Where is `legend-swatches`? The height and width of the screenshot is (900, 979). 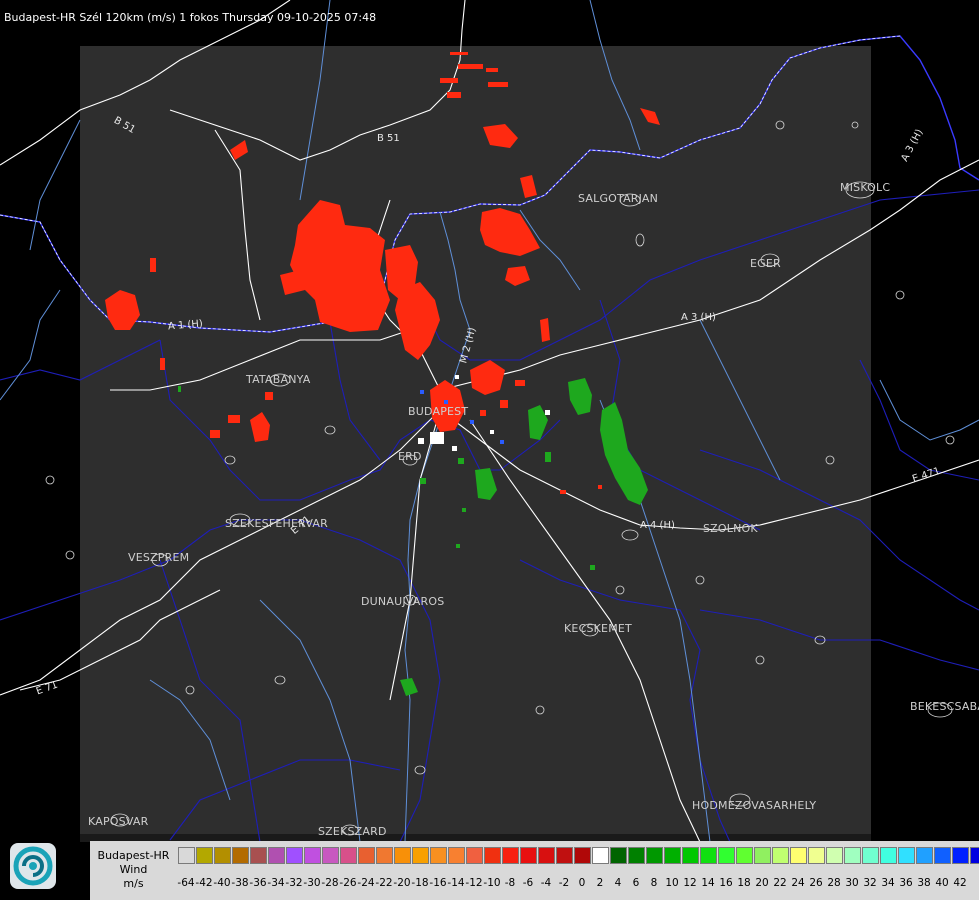 legend-swatches is located at coordinates (578, 855).